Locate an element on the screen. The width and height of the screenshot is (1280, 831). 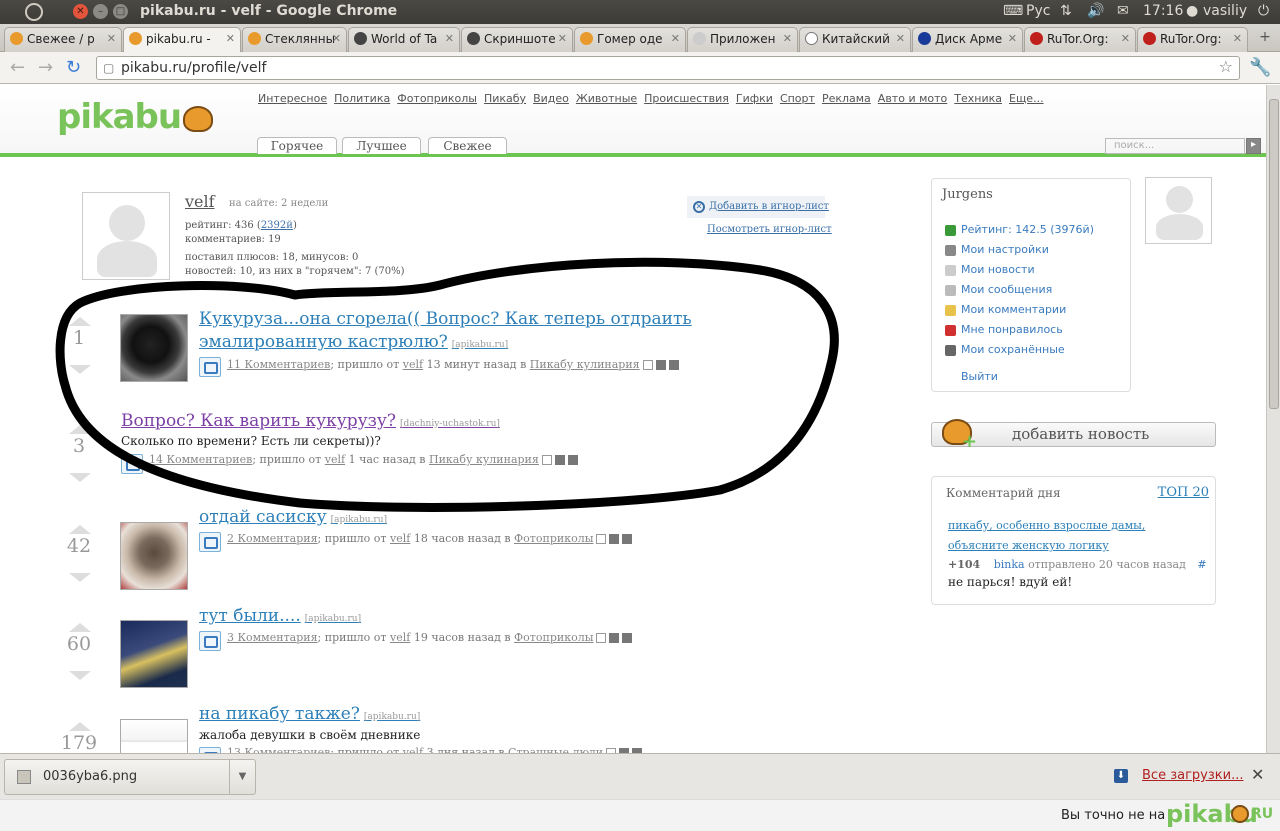
tab-8: Китайский ✕ is located at coordinates (855, 39).